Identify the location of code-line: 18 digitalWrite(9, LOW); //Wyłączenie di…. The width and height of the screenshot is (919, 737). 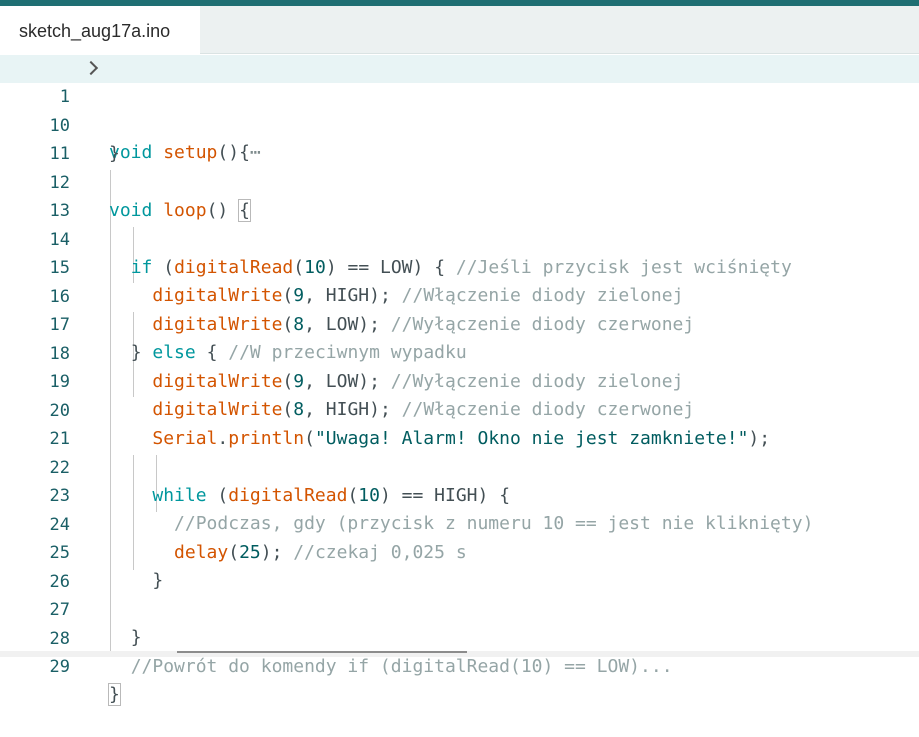
(459, 352).